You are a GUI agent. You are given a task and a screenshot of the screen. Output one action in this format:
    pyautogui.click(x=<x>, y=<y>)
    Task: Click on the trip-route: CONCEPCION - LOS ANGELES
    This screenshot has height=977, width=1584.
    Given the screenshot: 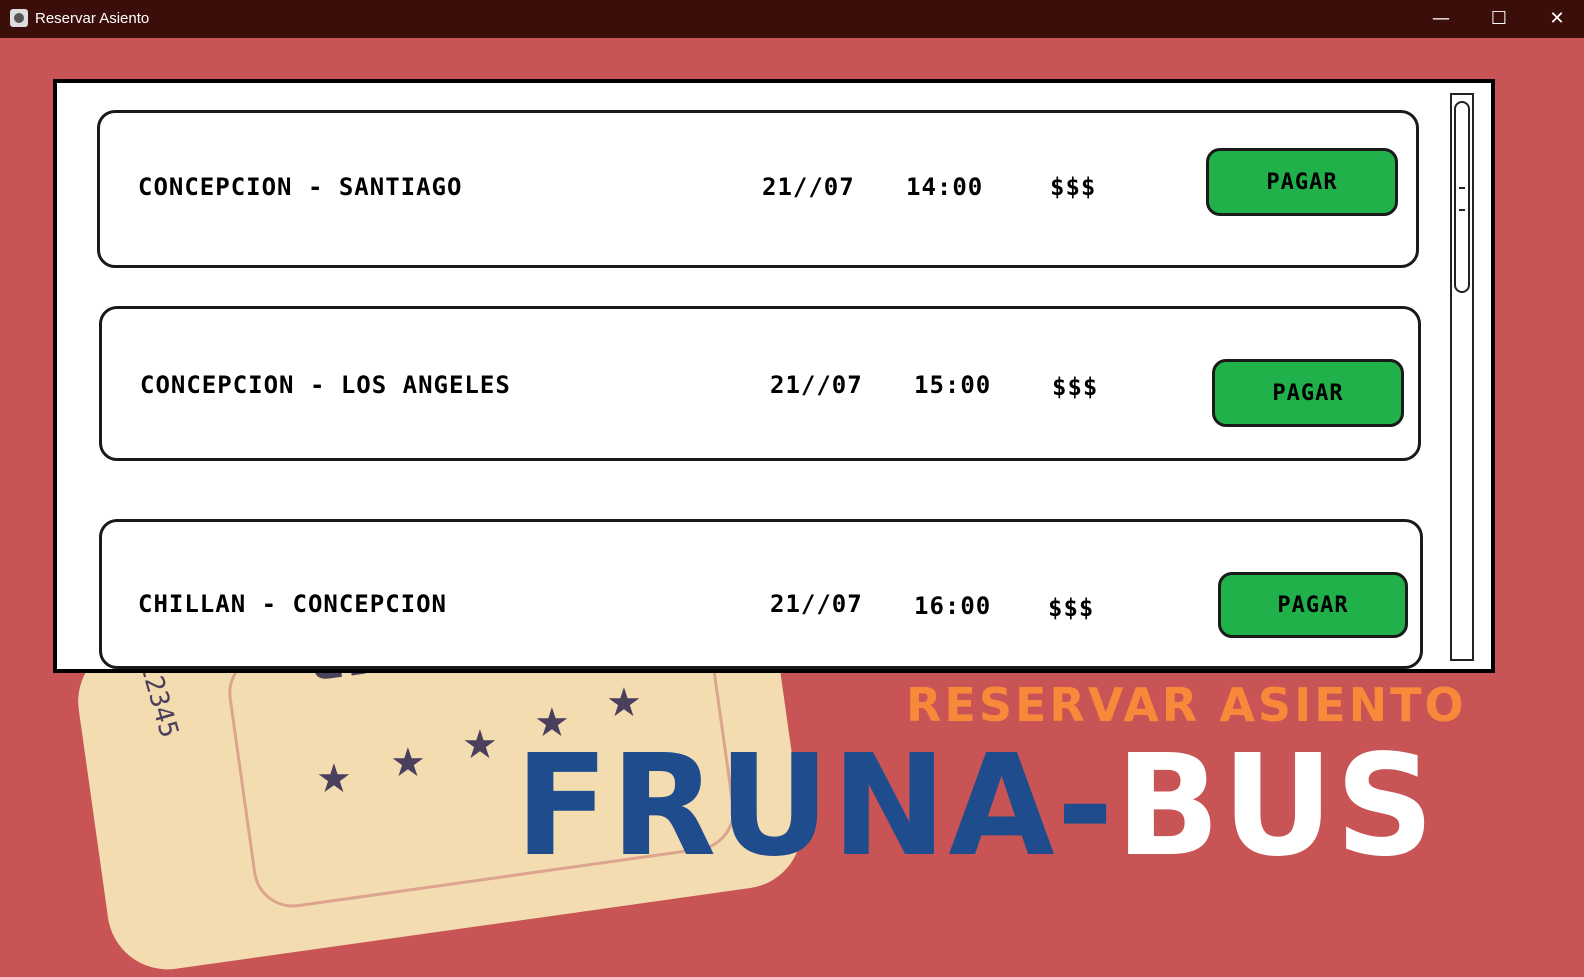 What is the action you would take?
    pyautogui.click(x=325, y=385)
    